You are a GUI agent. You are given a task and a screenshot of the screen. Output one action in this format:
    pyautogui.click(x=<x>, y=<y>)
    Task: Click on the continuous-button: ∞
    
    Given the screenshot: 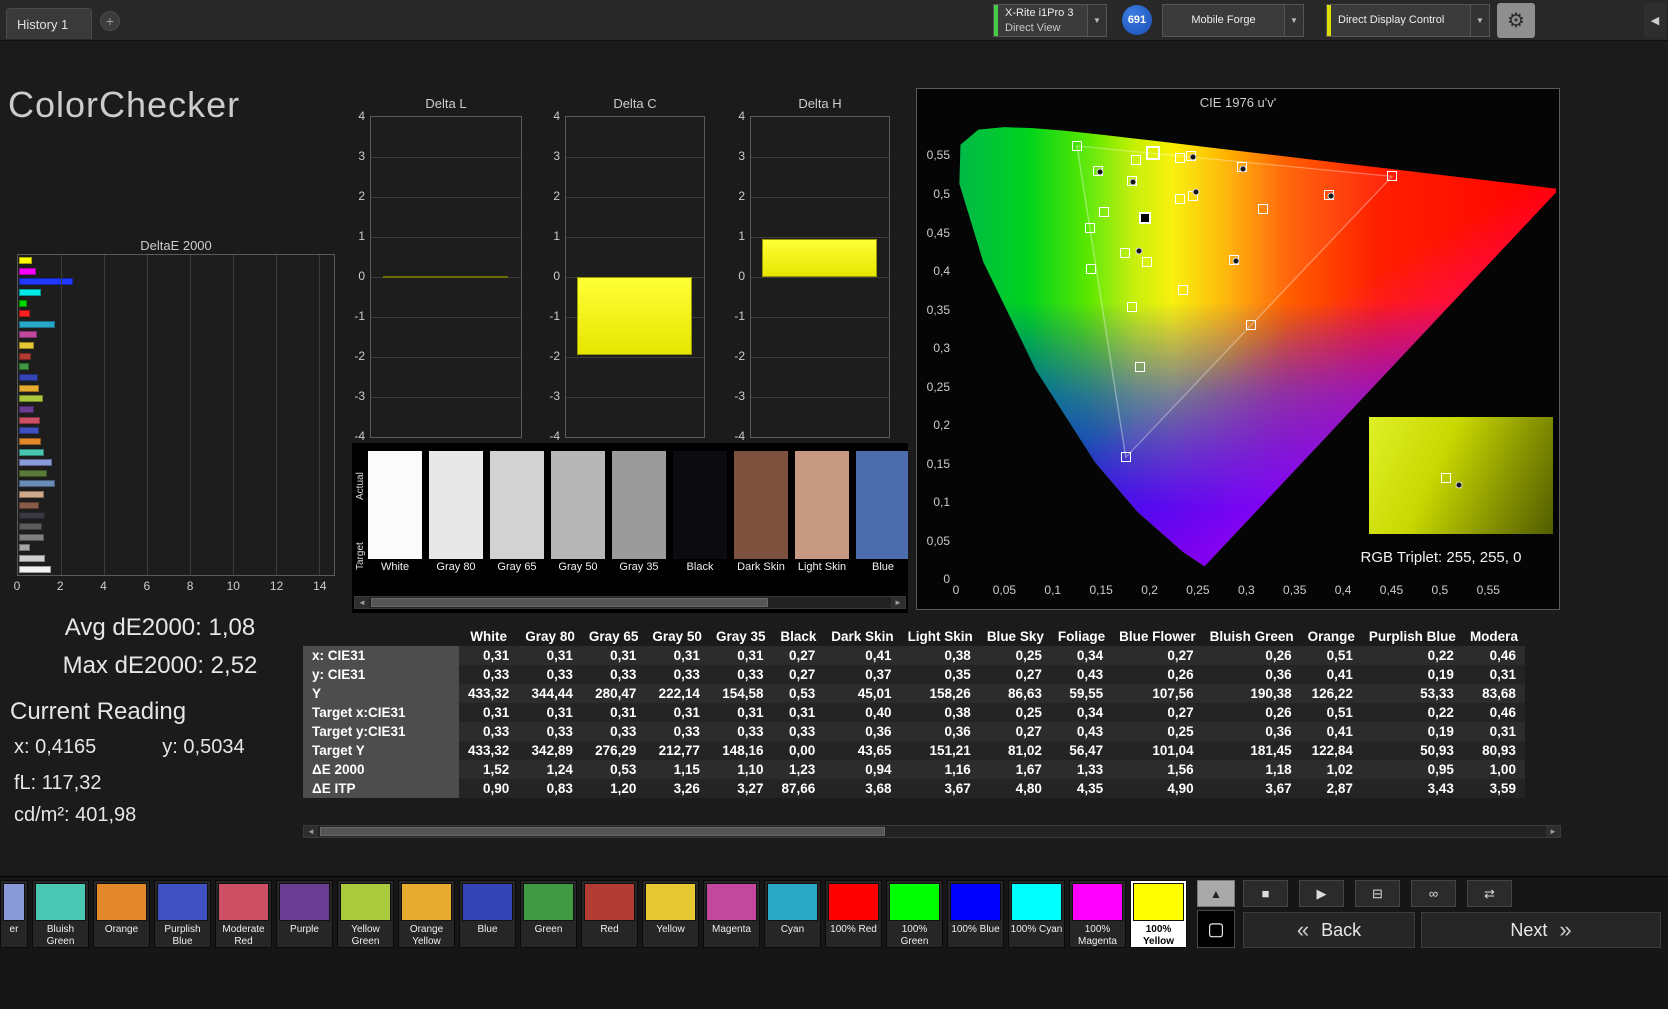 What is the action you would take?
    pyautogui.click(x=1433, y=893)
    